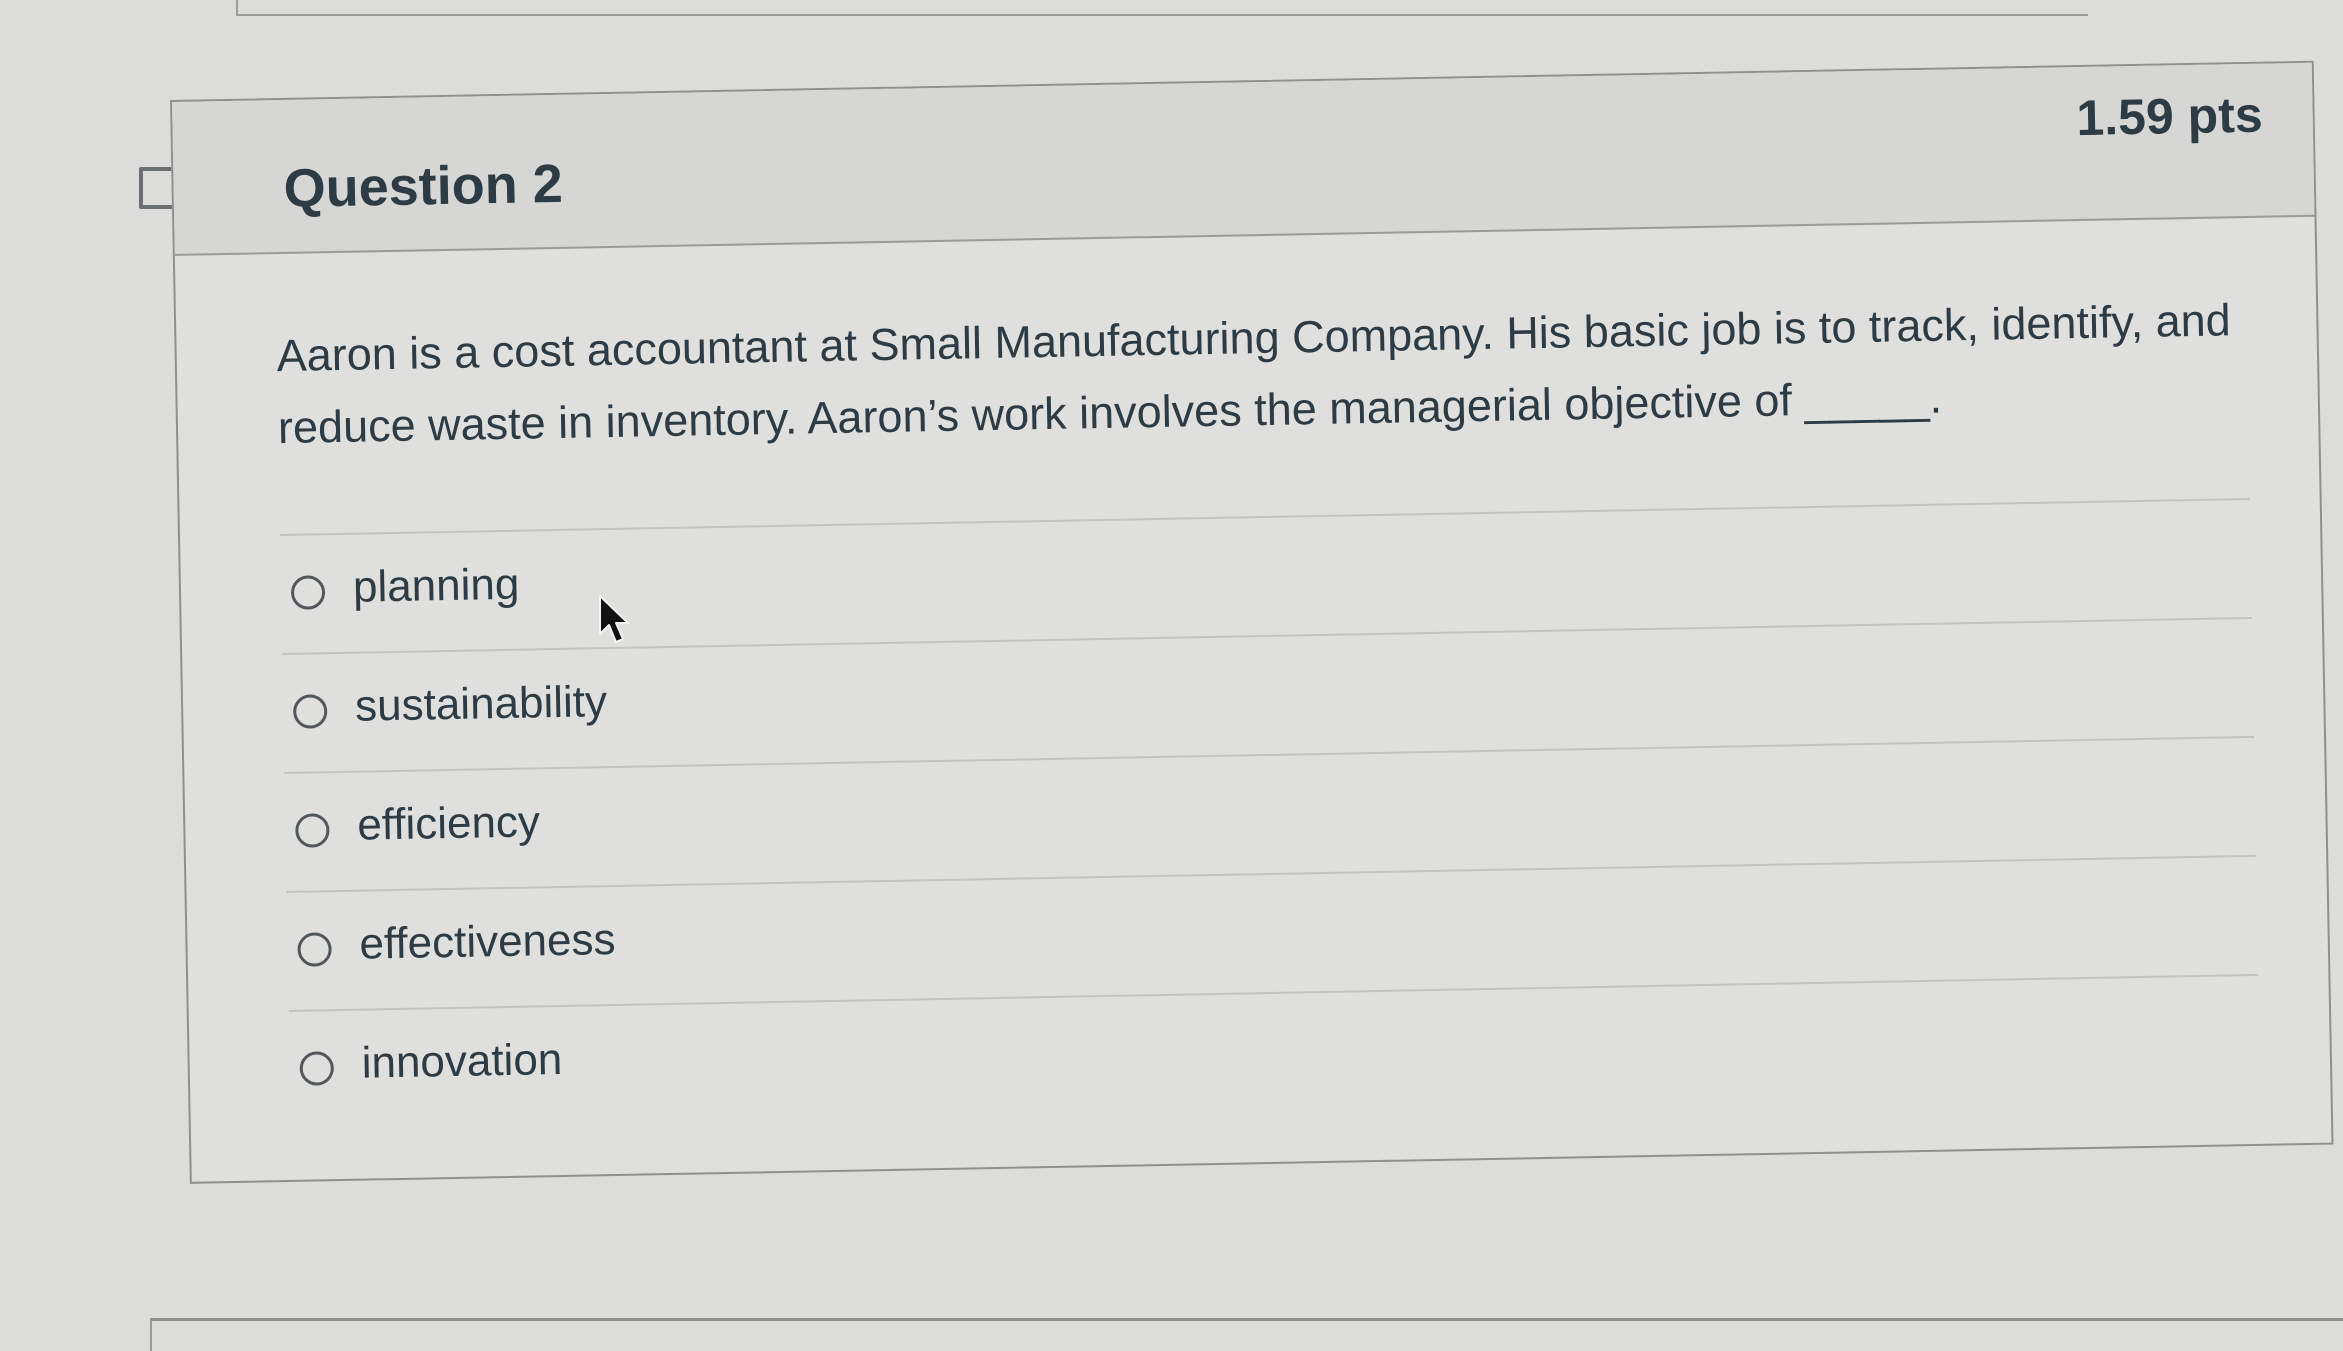  What do you see at coordinates (423, 186) in the screenshot?
I see `question-title: Question 2` at bounding box center [423, 186].